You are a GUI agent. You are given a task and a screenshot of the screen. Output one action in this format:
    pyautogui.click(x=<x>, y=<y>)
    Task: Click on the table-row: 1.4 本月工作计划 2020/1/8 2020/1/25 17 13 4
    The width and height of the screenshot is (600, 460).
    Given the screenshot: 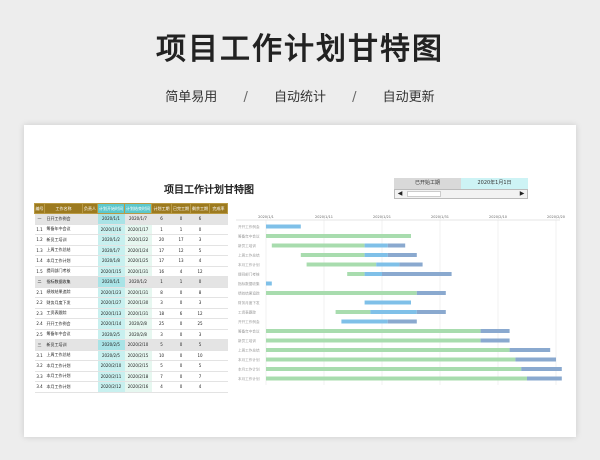 What is the action you would take?
    pyautogui.click(x=131, y=261)
    